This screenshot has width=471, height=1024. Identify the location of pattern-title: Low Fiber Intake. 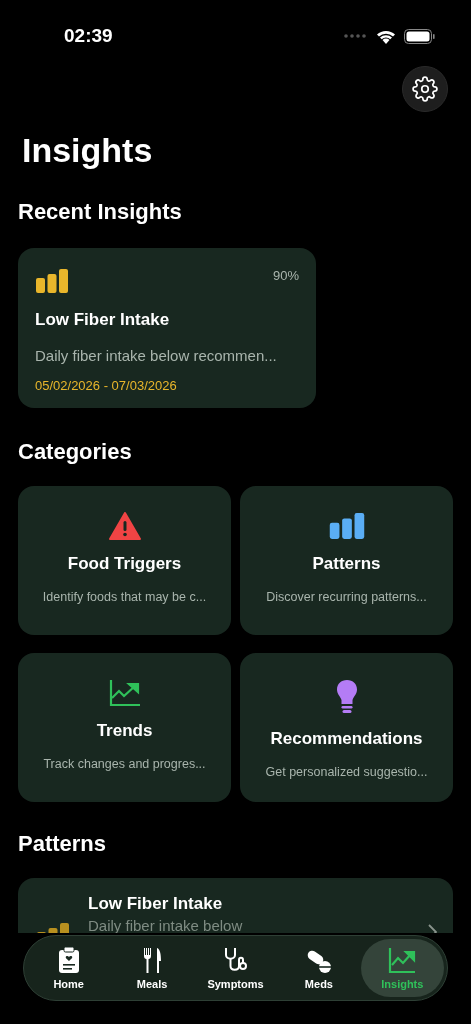
(156, 904).